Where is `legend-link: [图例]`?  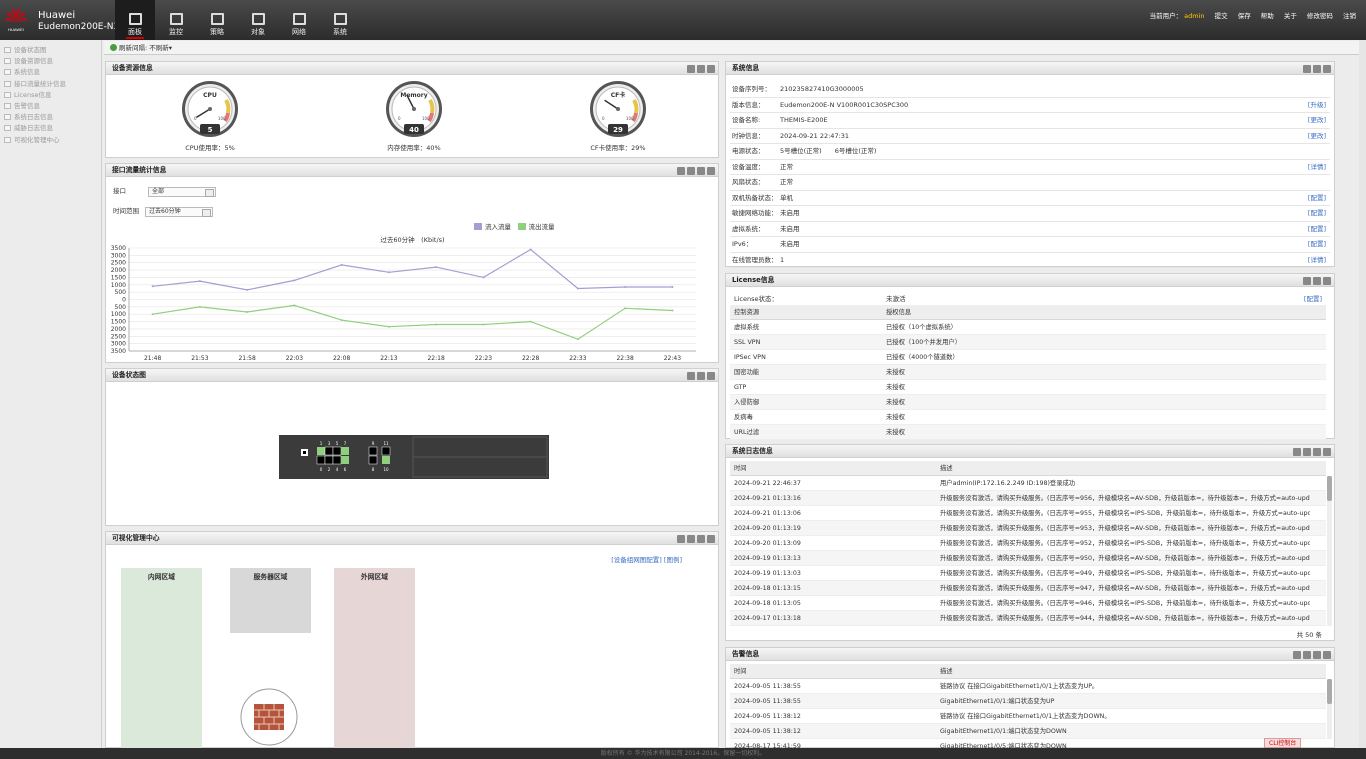 legend-link: [图例] is located at coordinates (673, 560).